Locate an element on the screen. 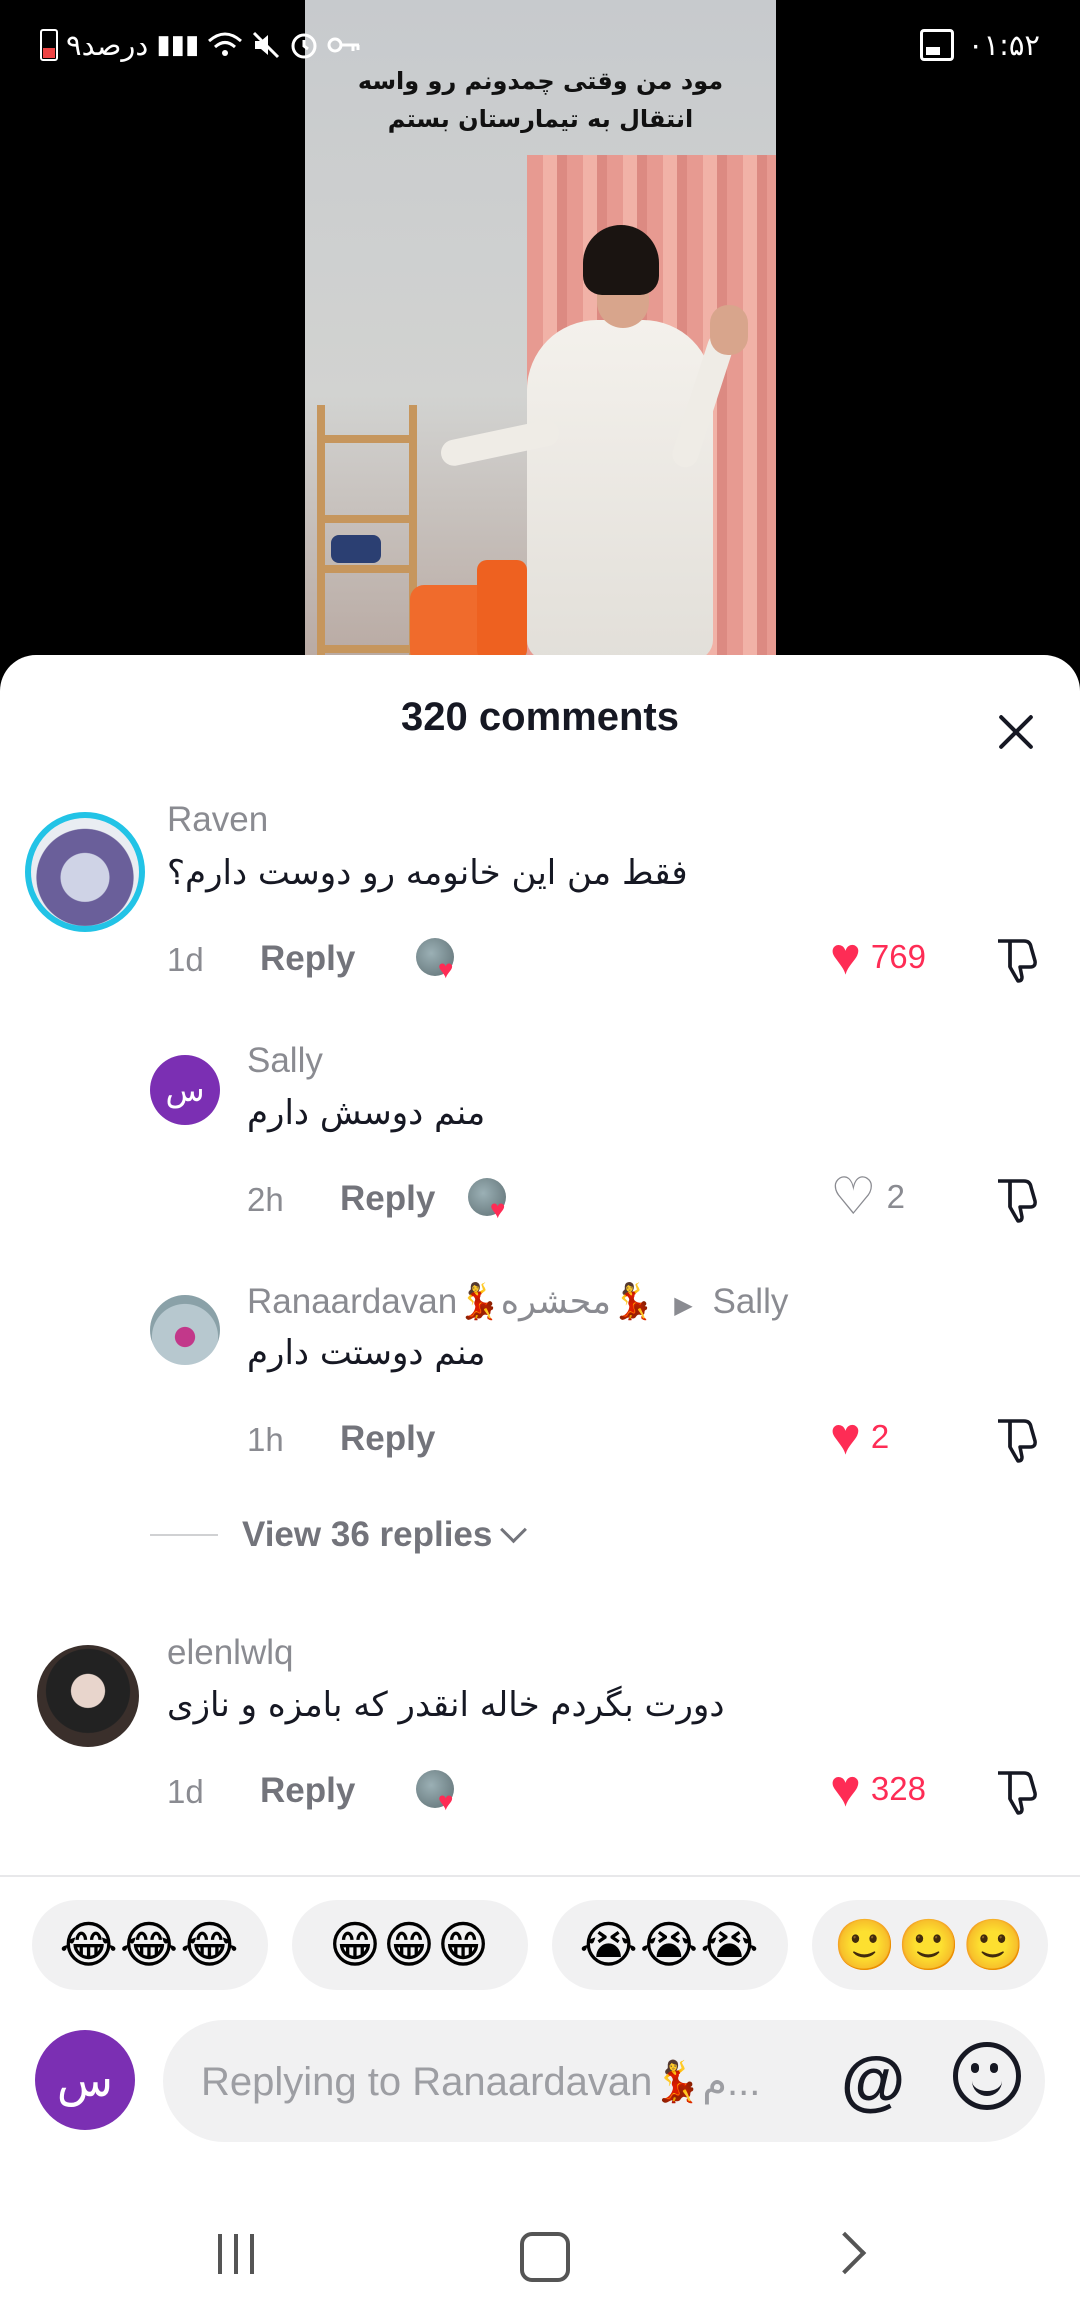  recents-button is located at coordinates (236, 2254).